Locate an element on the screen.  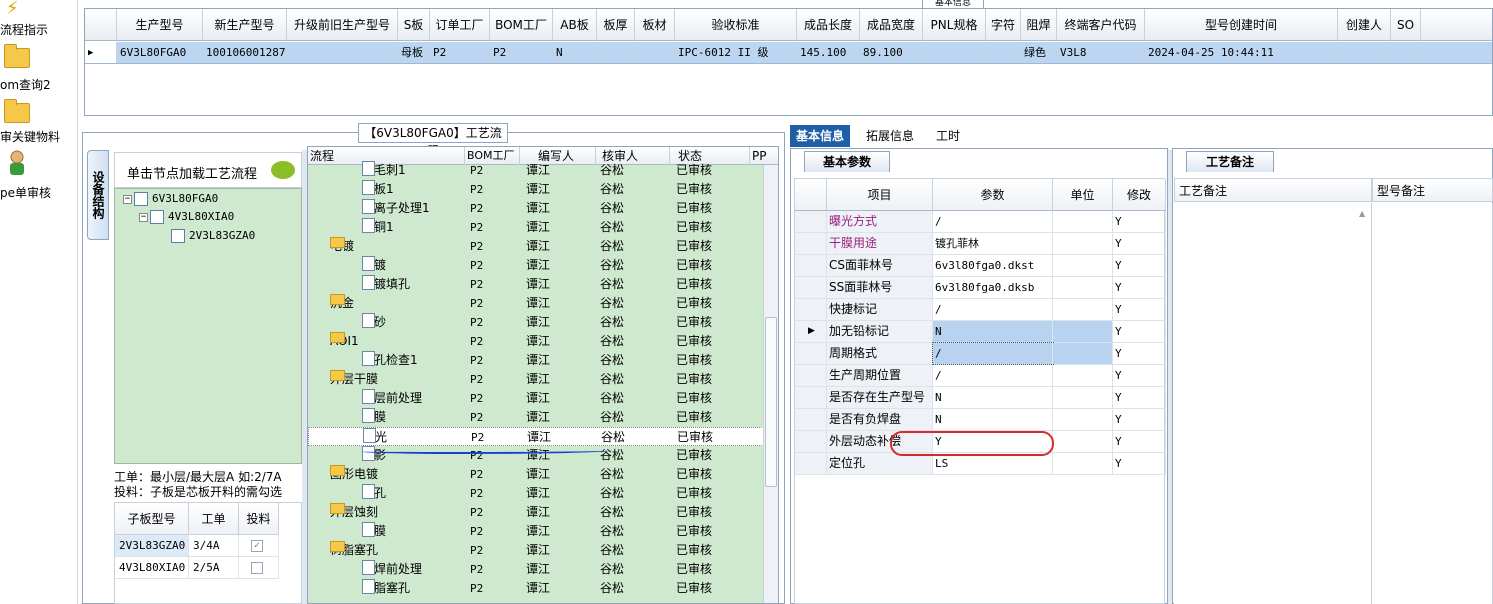
col-header: 型号备注 is located at coordinates (1432, 190).